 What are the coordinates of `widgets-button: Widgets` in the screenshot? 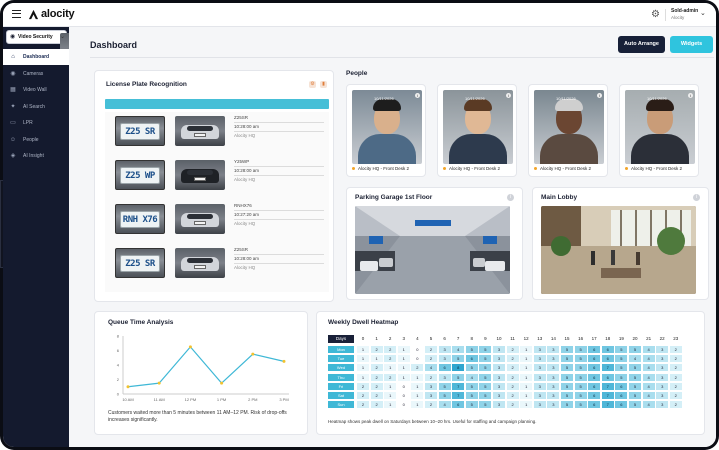 It's located at (691, 44).